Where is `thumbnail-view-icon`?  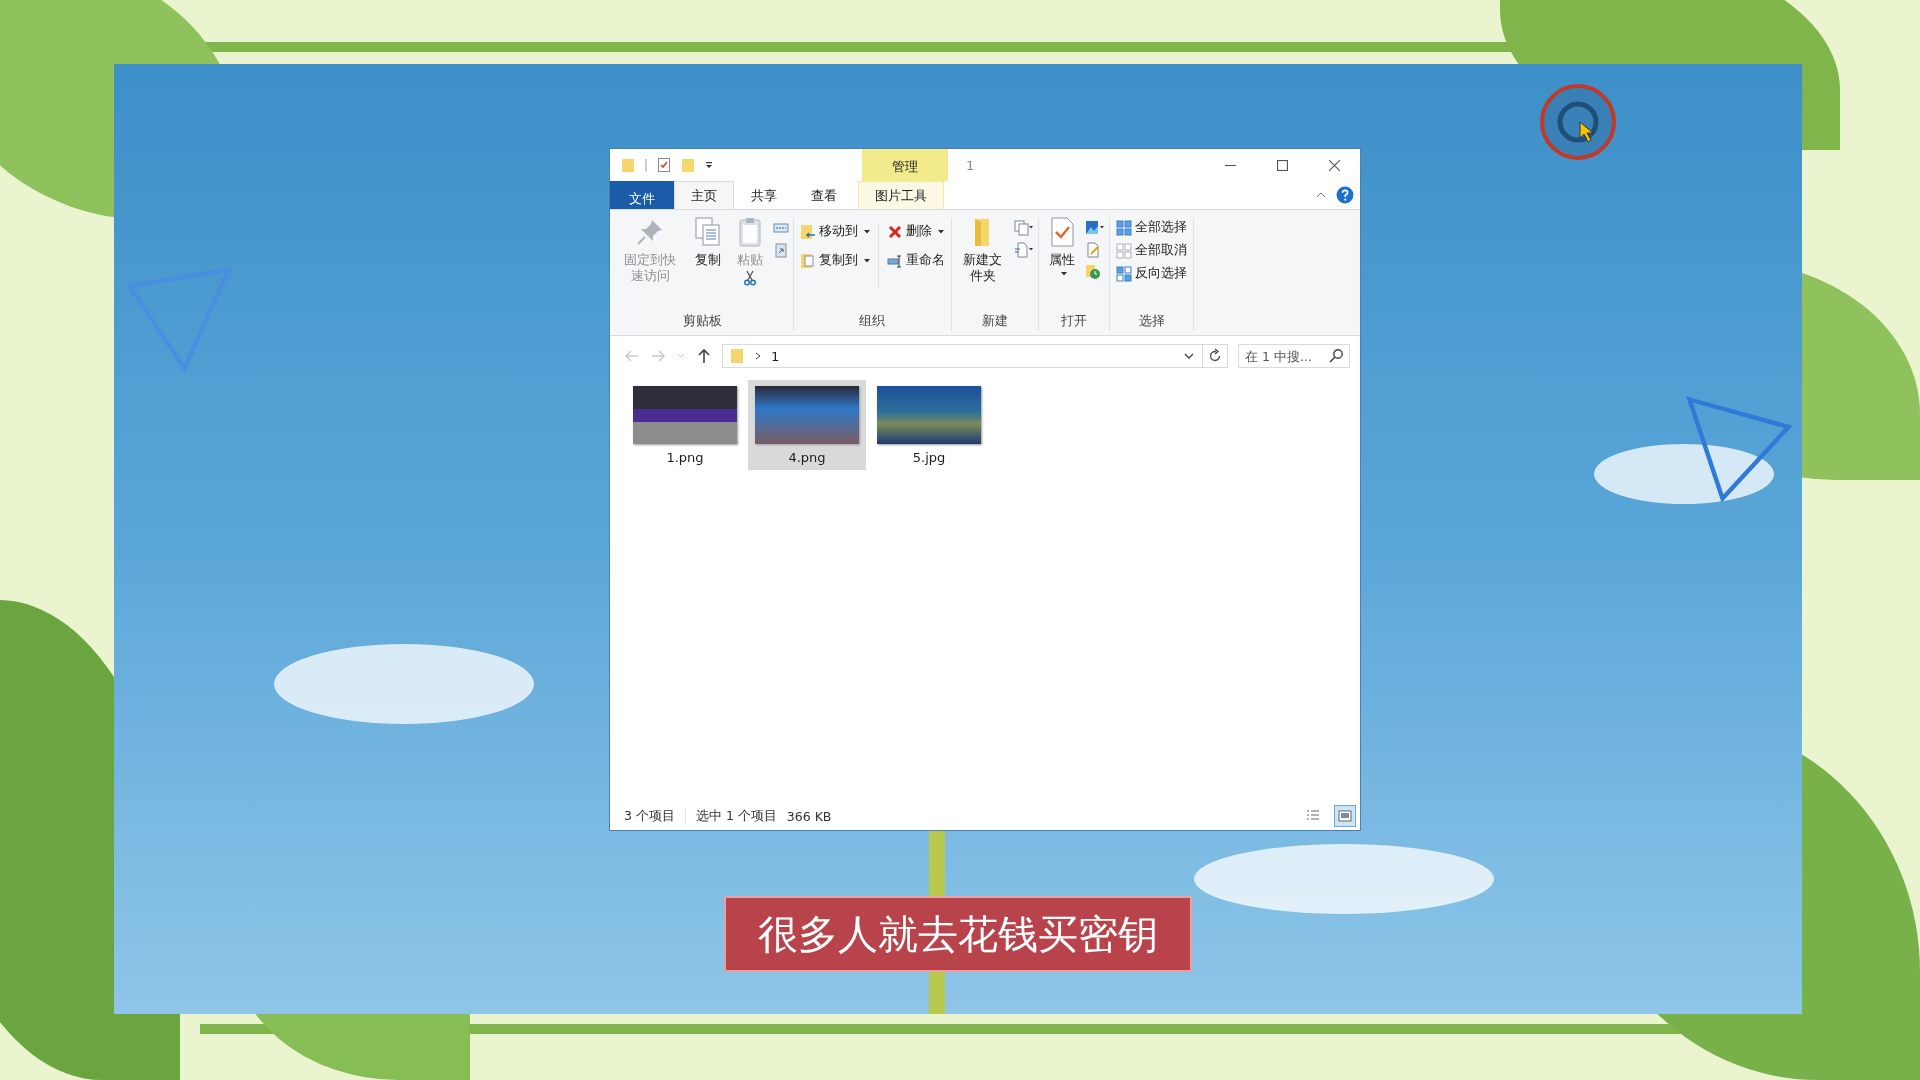
thumbnail-view-icon is located at coordinates (1345, 816).